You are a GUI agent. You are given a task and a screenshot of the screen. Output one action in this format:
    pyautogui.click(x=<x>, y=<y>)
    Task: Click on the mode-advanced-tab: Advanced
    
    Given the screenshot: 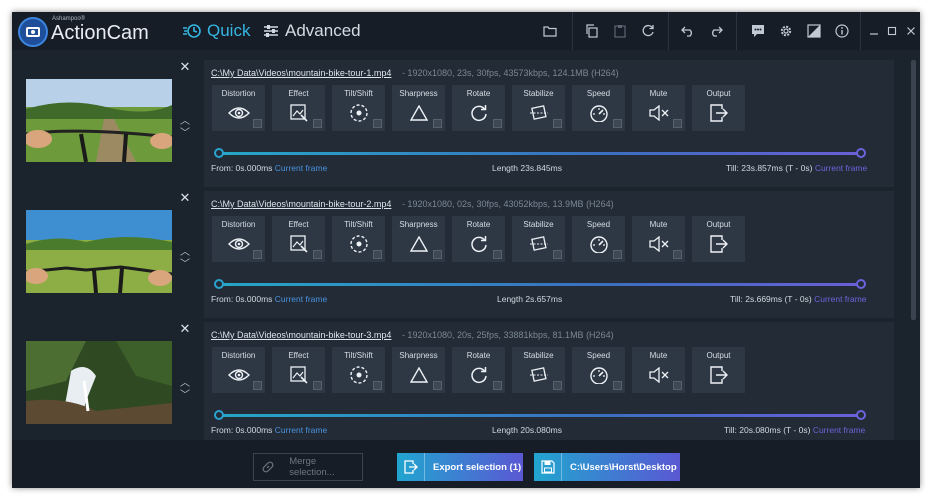 What is the action you would take?
    pyautogui.click(x=312, y=31)
    